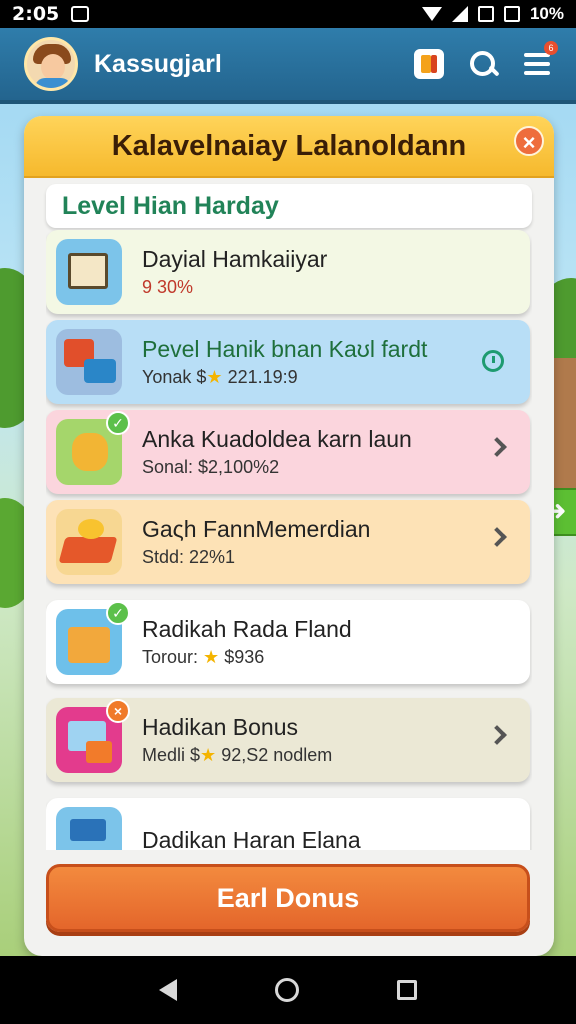 The image size is (576, 1024). I want to click on search-icon, so click(483, 64).